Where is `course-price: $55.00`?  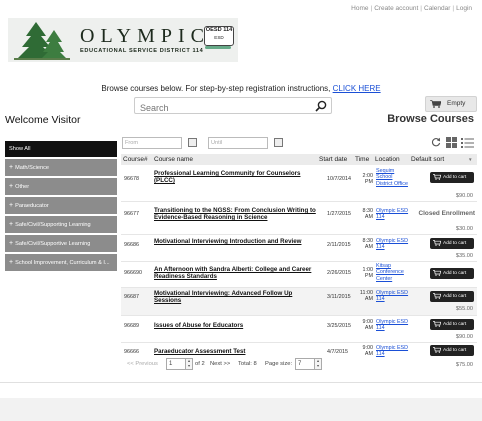
course-price: $55.00 is located at coordinates (464, 309).